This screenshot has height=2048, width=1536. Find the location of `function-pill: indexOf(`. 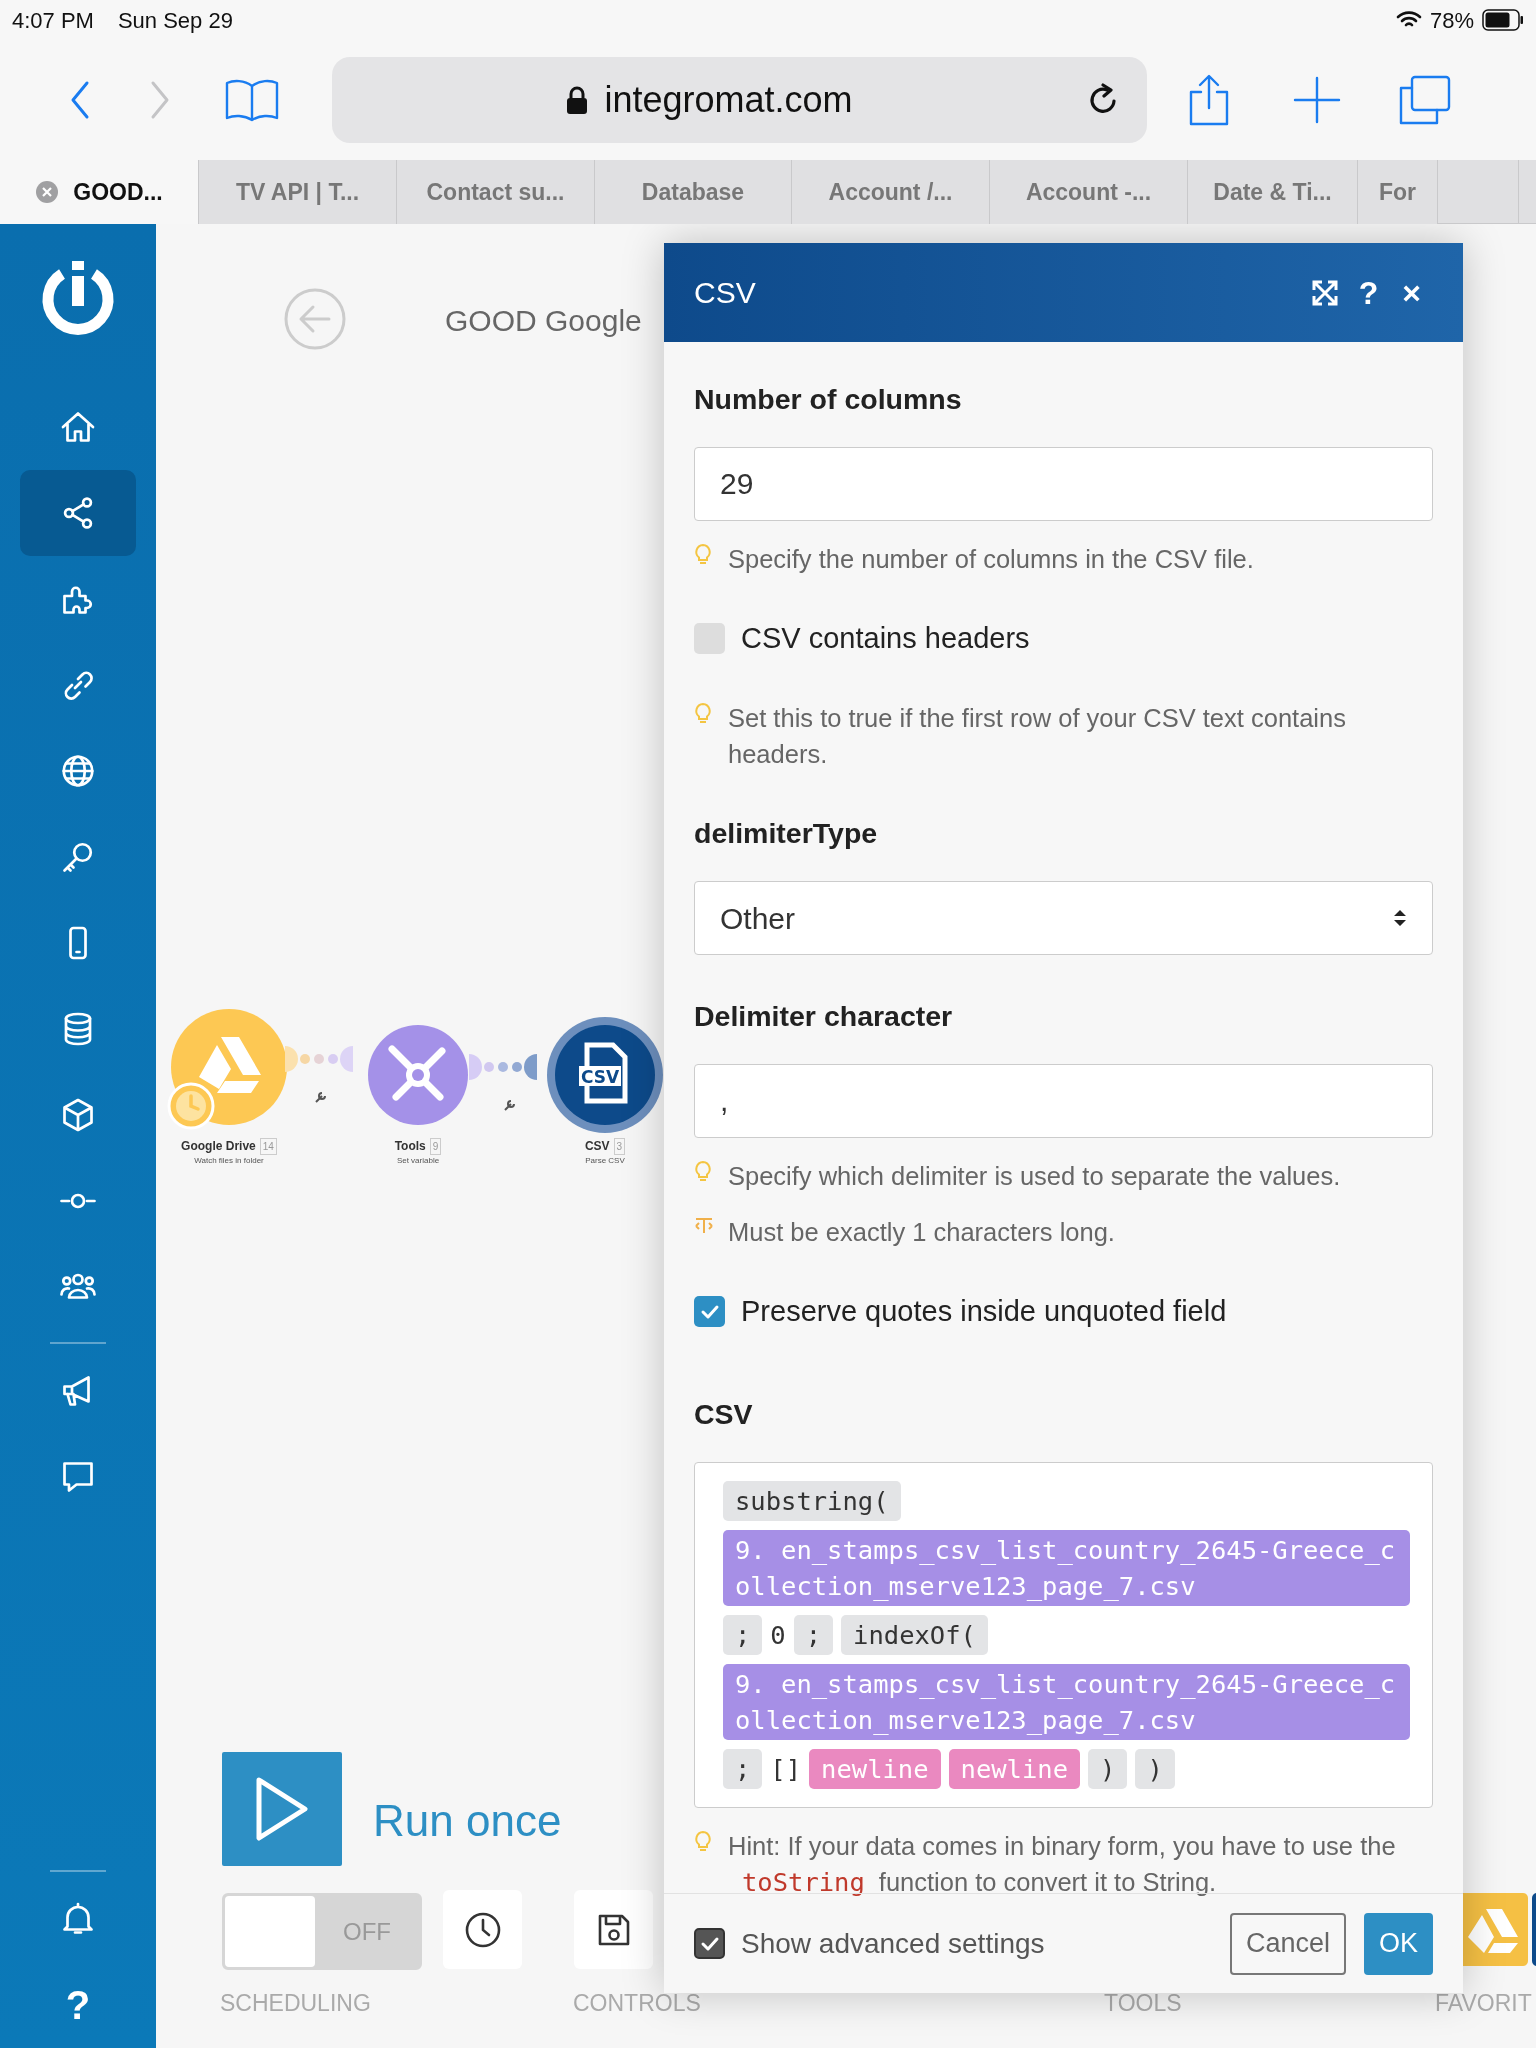

function-pill: indexOf( is located at coordinates (914, 1635).